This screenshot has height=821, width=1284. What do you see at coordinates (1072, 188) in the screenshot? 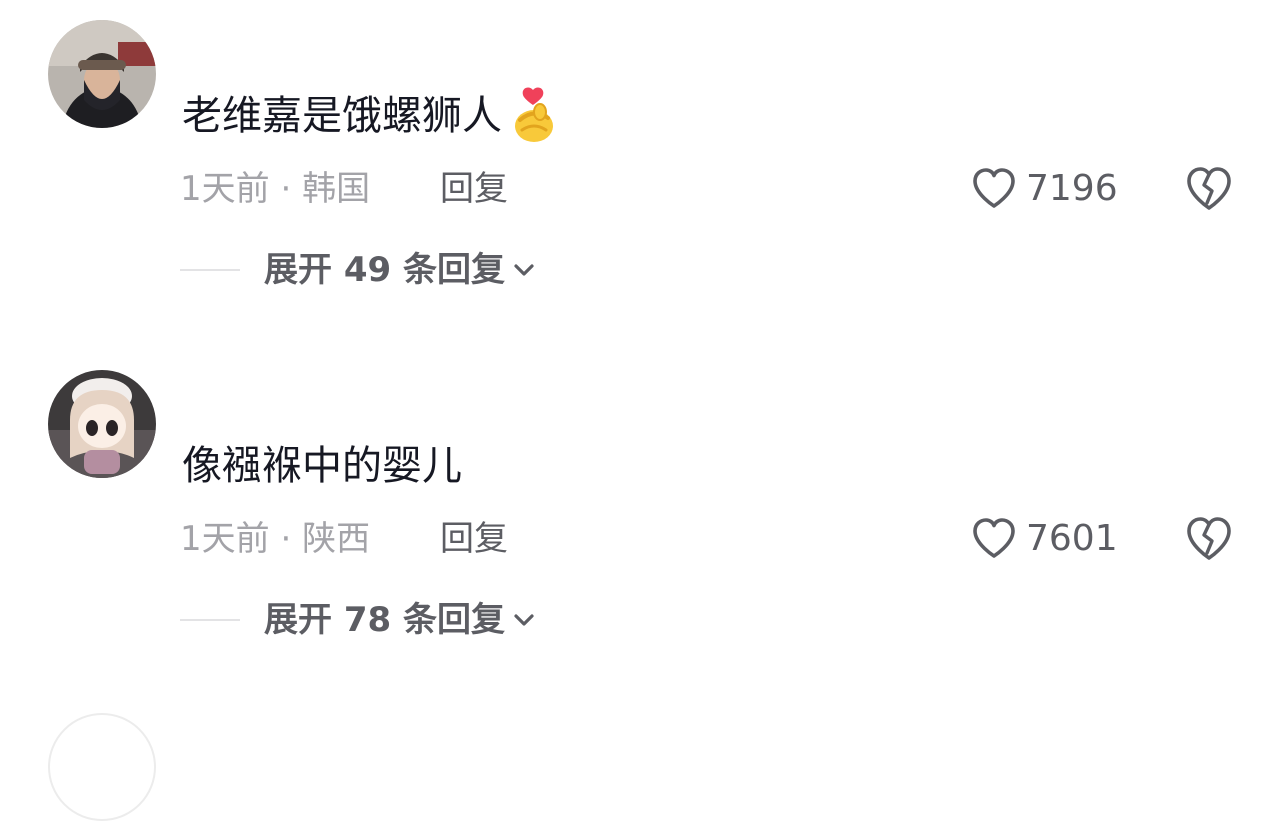
I see `like-count: 7196` at bounding box center [1072, 188].